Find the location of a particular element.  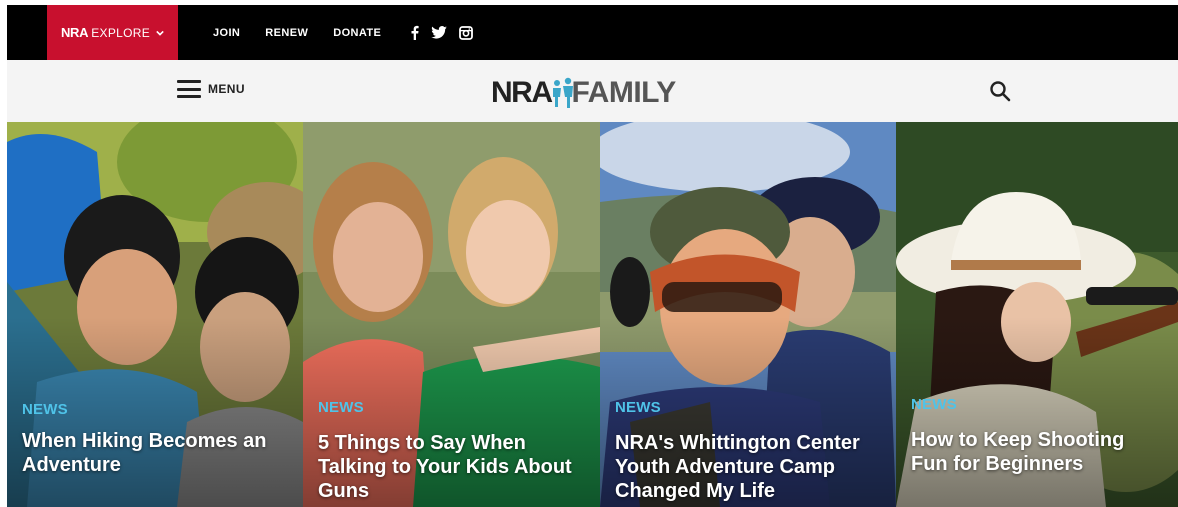

site-header: MENU NRA FAMILY is located at coordinates (592, 91).